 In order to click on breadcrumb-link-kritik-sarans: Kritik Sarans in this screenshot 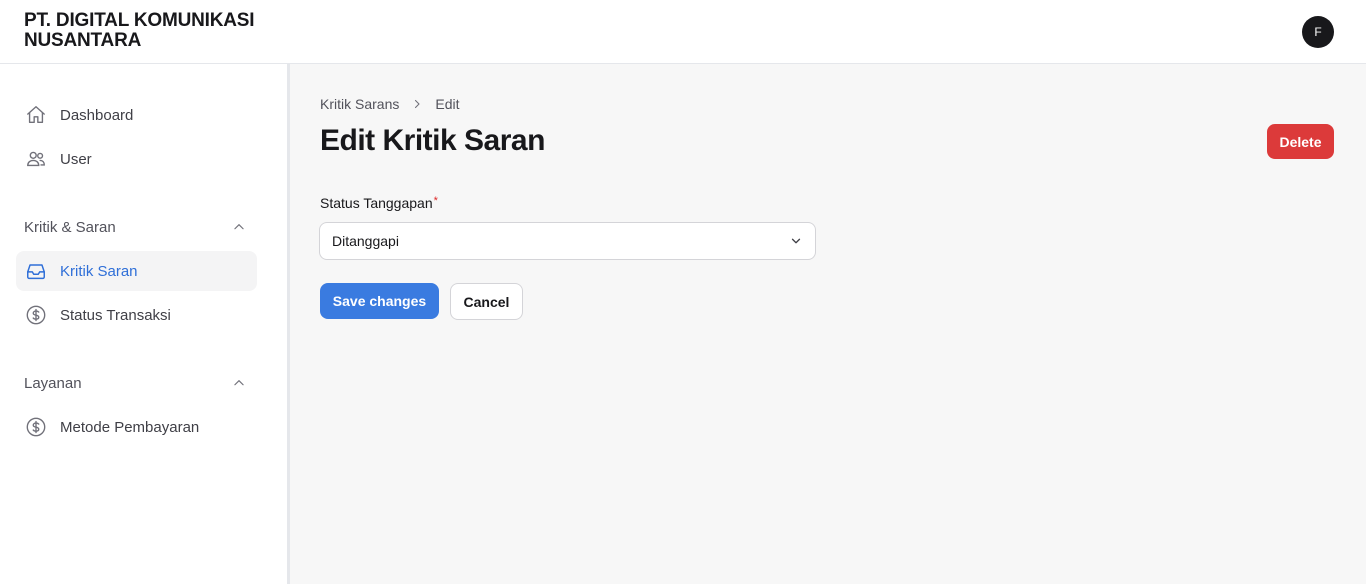, I will do `click(359, 104)`.